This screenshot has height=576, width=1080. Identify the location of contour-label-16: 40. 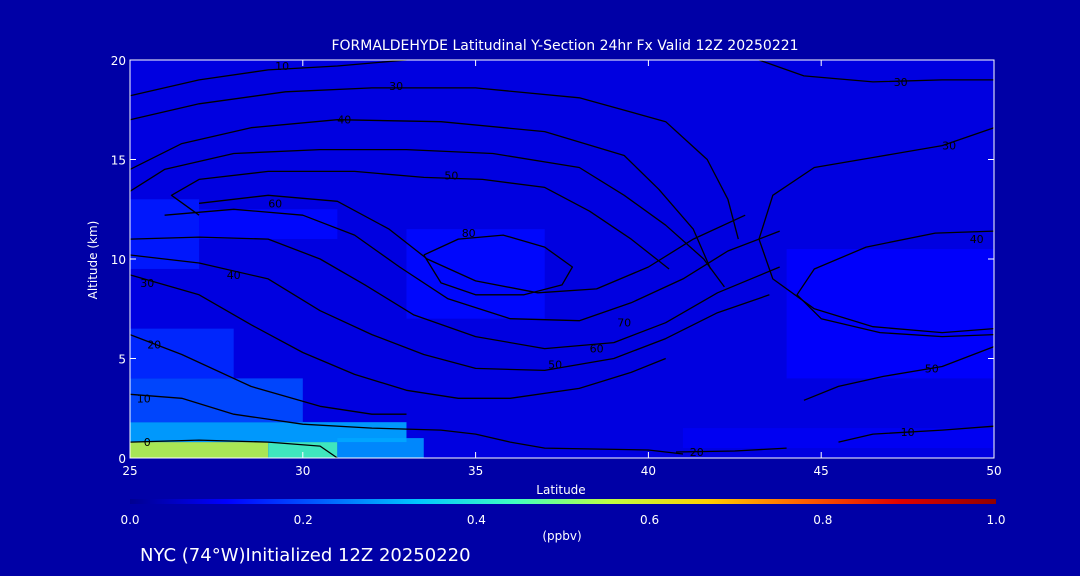
(977, 239).